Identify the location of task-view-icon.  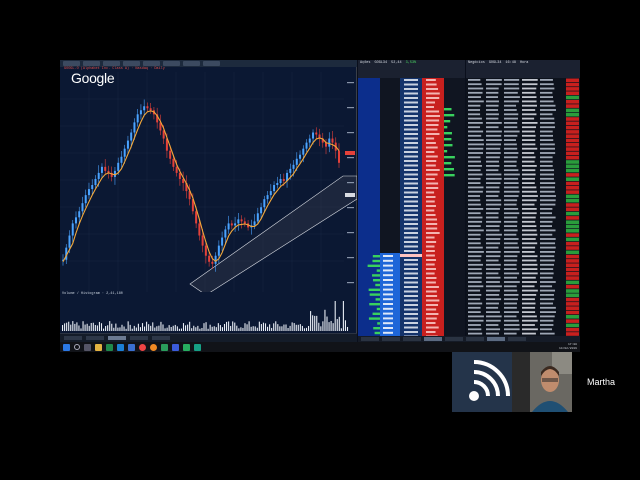
(87, 347).